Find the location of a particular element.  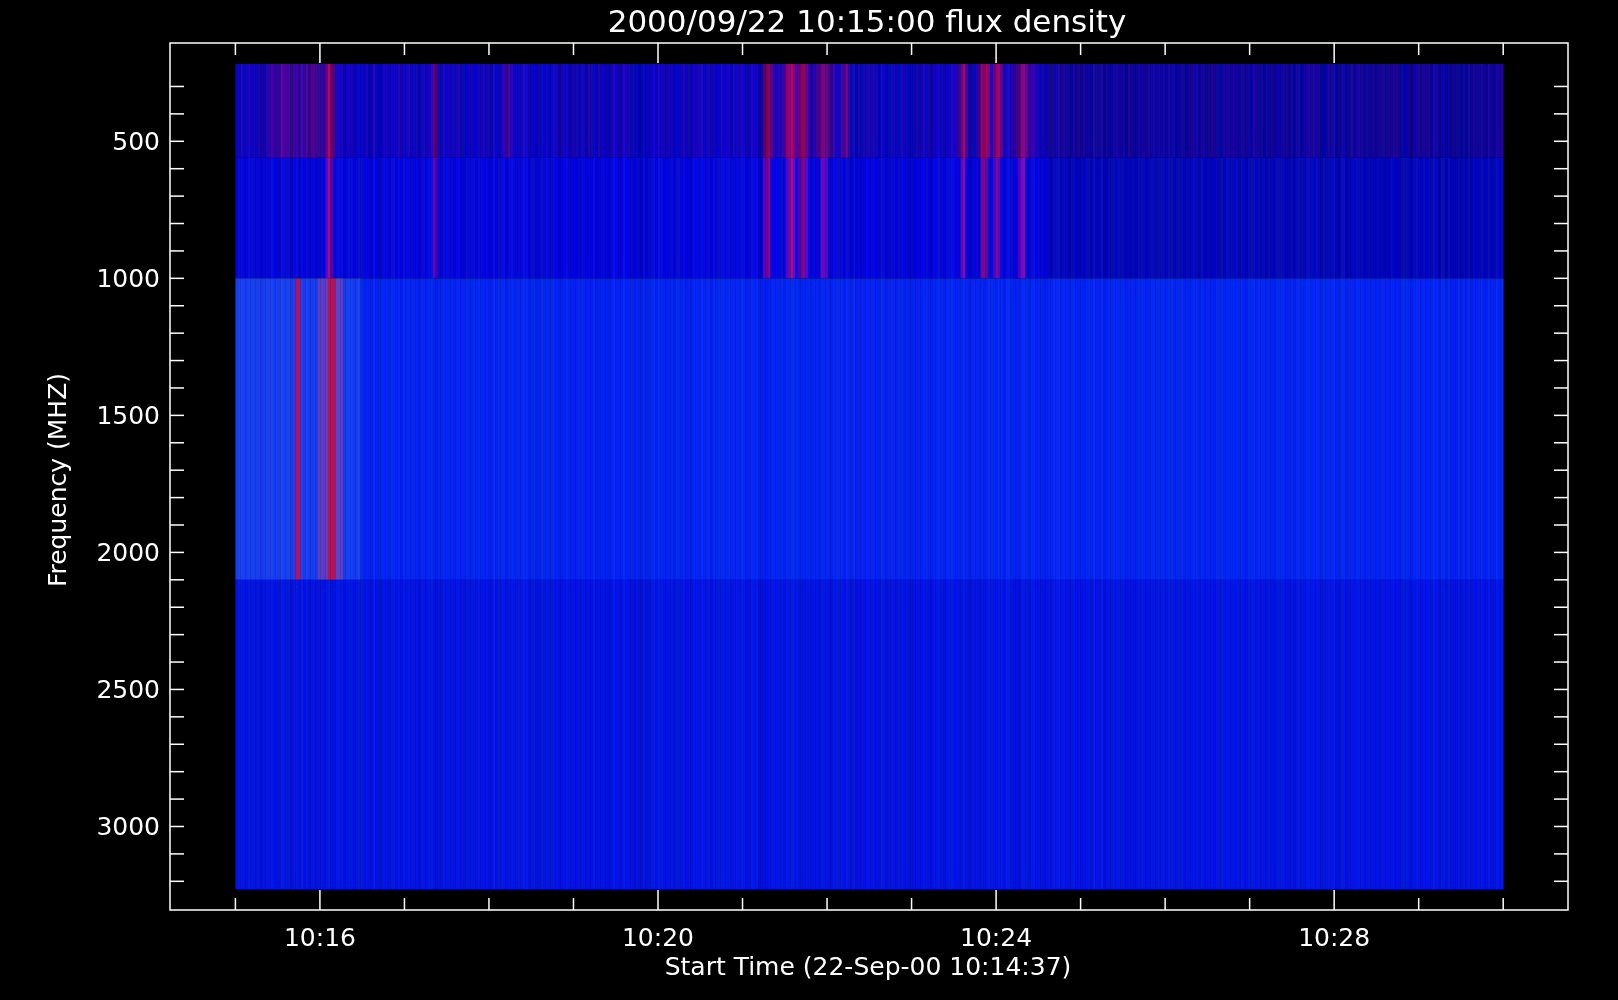

tick-label: 1500 is located at coordinates (128, 416).